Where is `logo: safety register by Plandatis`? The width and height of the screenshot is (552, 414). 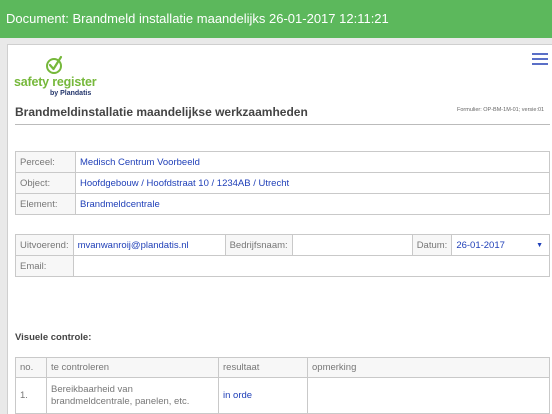 logo: safety register by Plandatis is located at coordinates (59, 77).